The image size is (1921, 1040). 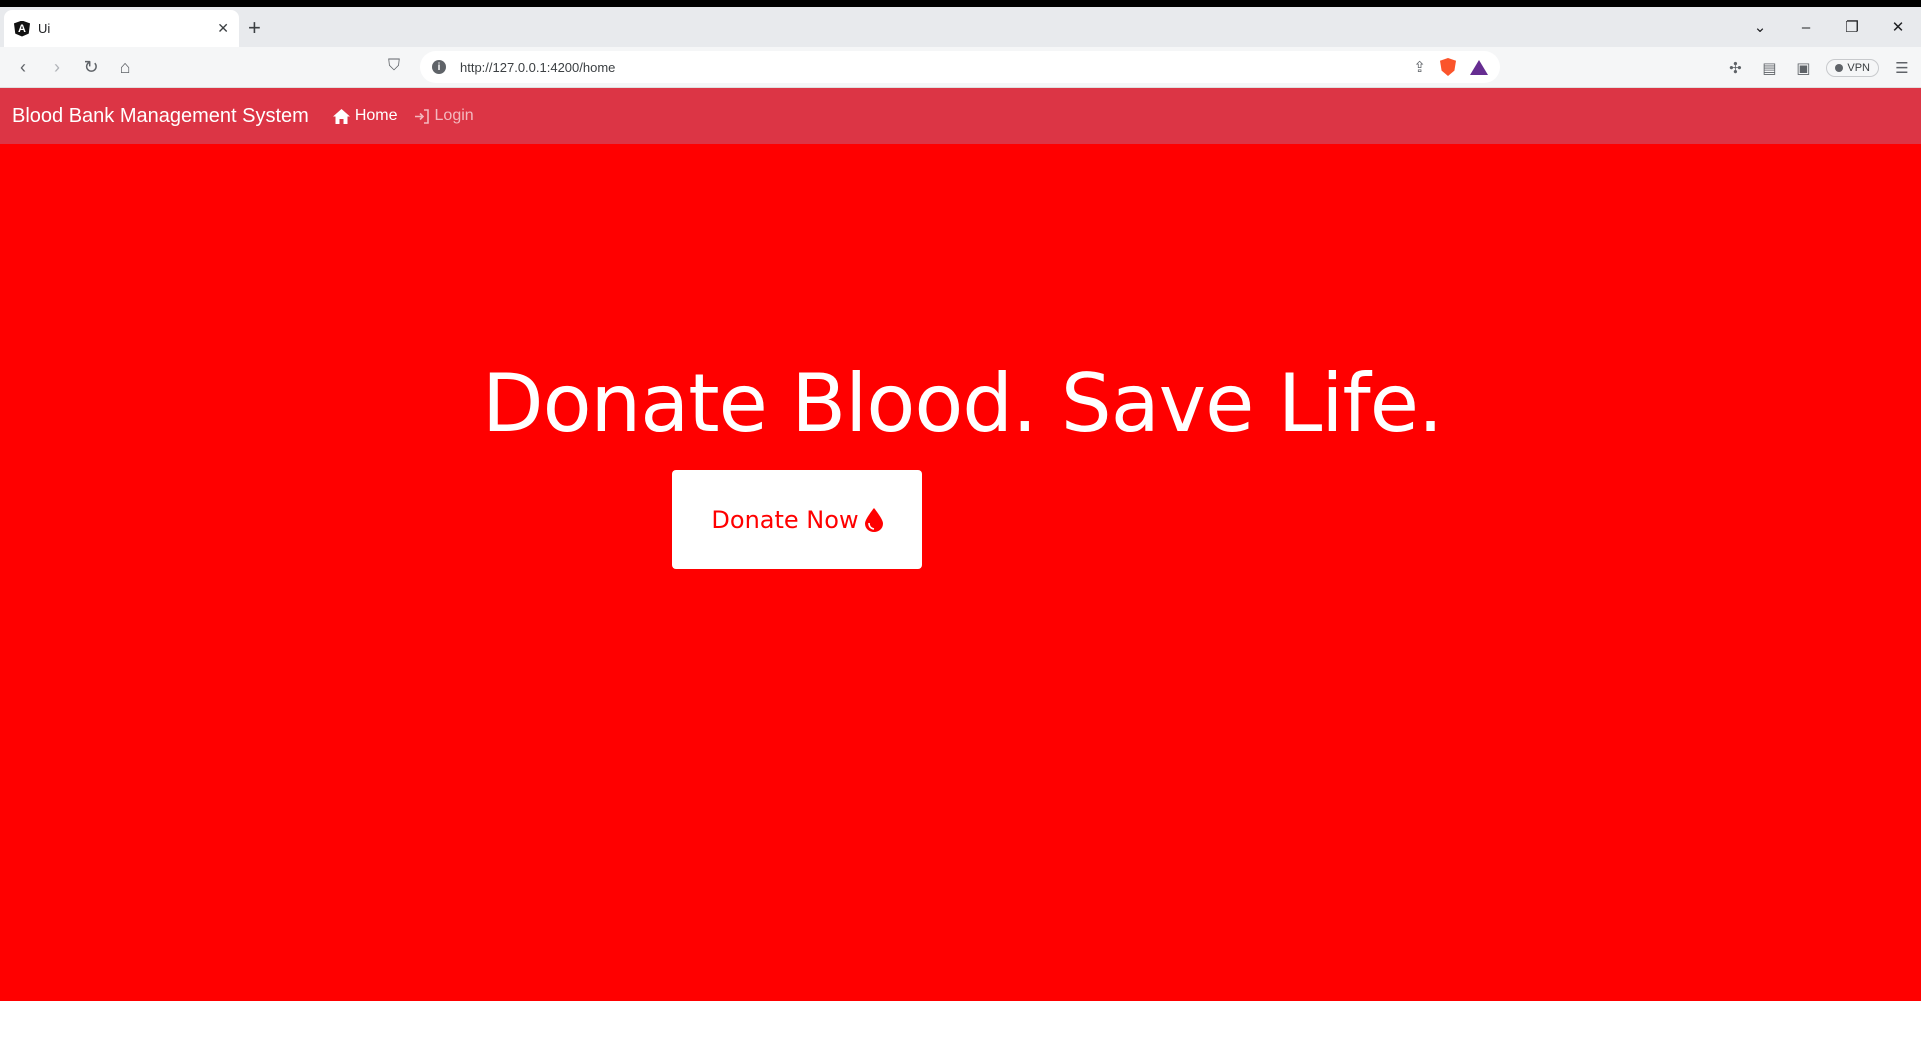 I want to click on site-info-icon: i, so click(x=439, y=67).